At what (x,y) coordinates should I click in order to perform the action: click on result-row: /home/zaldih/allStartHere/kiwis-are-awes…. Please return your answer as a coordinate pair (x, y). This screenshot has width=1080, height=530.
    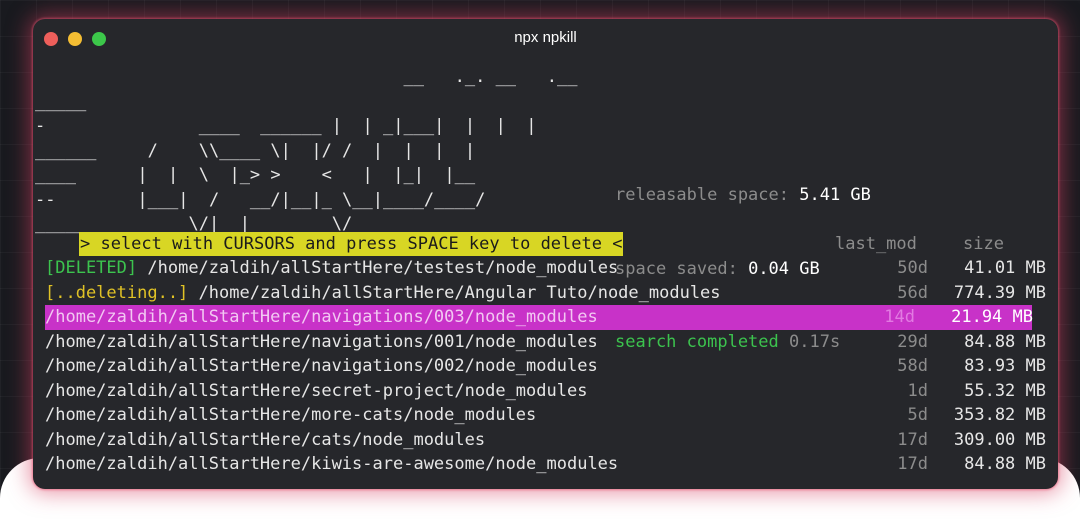
    Looking at the image, I should click on (545, 464).